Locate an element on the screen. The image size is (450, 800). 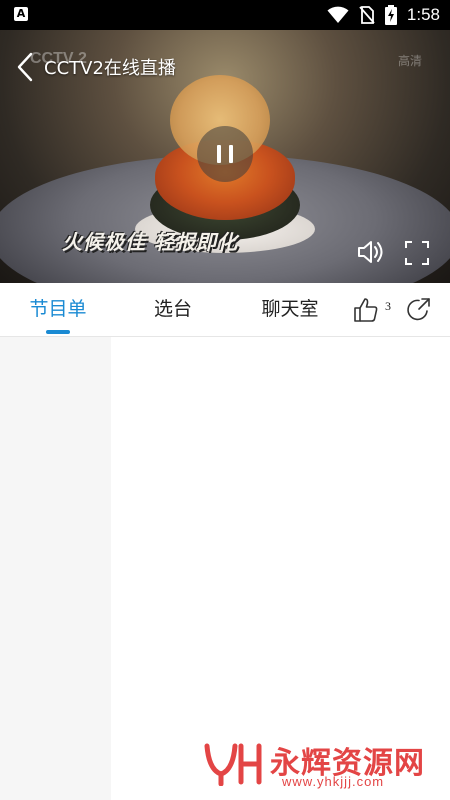
app-notification-icon: A is located at coordinates (21, 14).